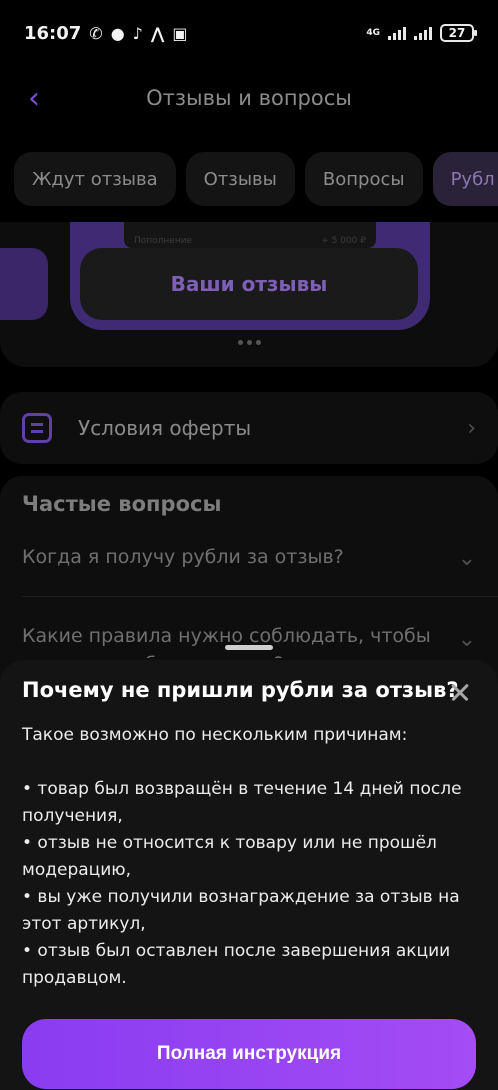 The height and width of the screenshot is (1090, 498). I want to click on network-type: 4G, so click(373, 32).